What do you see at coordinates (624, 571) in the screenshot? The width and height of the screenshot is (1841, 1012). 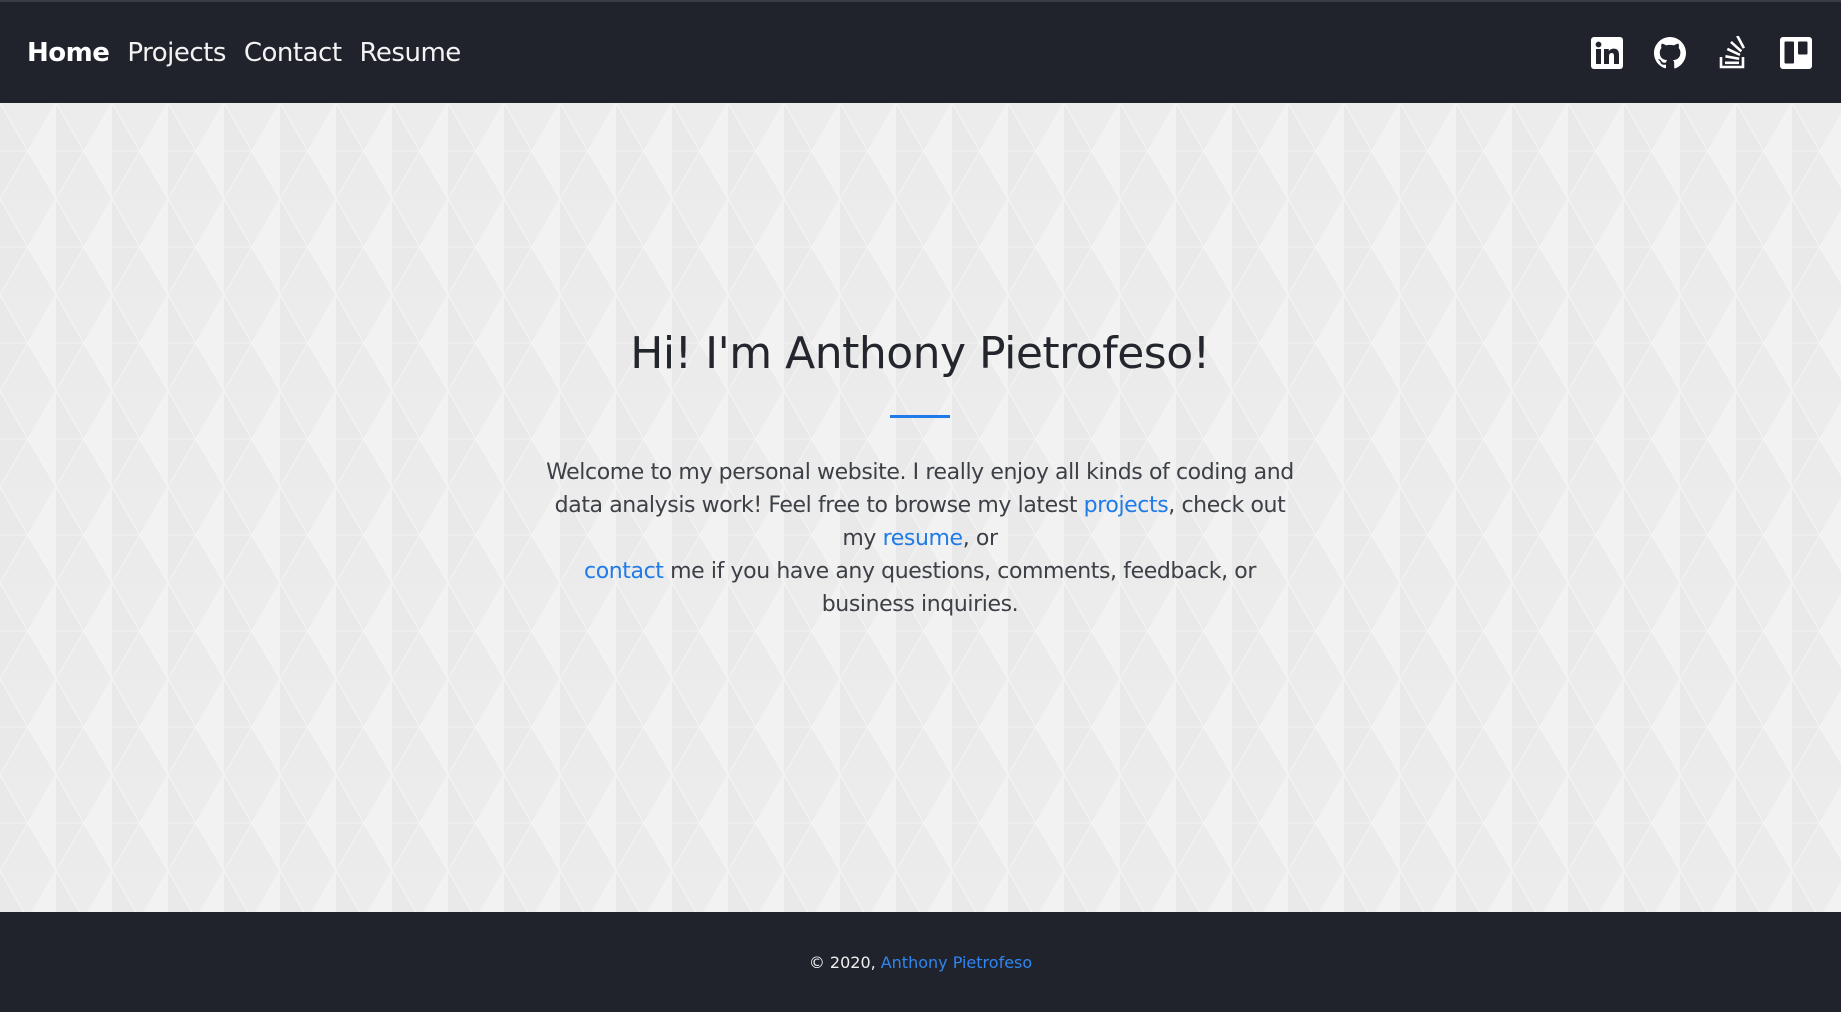 I see `contact-link: contact` at bounding box center [624, 571].